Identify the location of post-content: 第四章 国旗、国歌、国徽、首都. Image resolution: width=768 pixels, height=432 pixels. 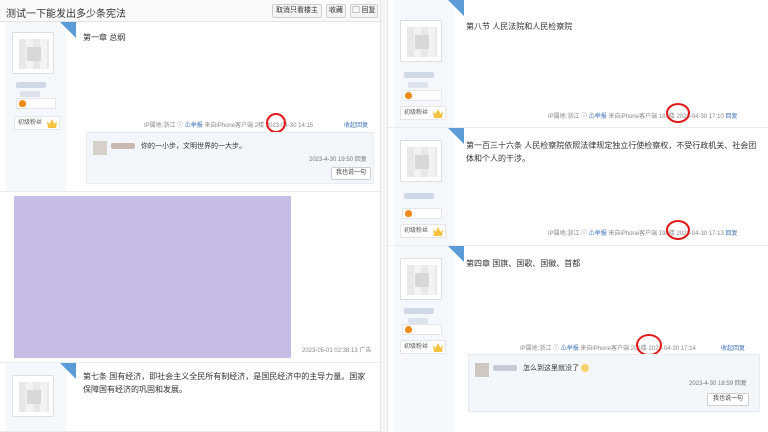
(523, 263).